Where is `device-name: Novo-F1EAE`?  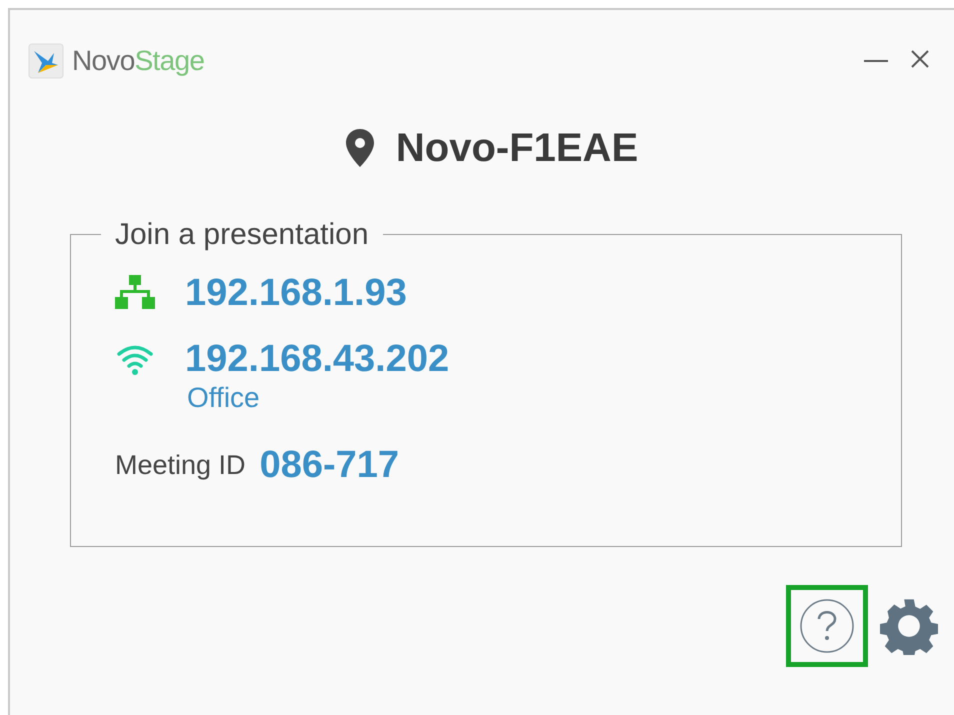
device-name: Novo-F1EAE is located at coordinates (517, 148).